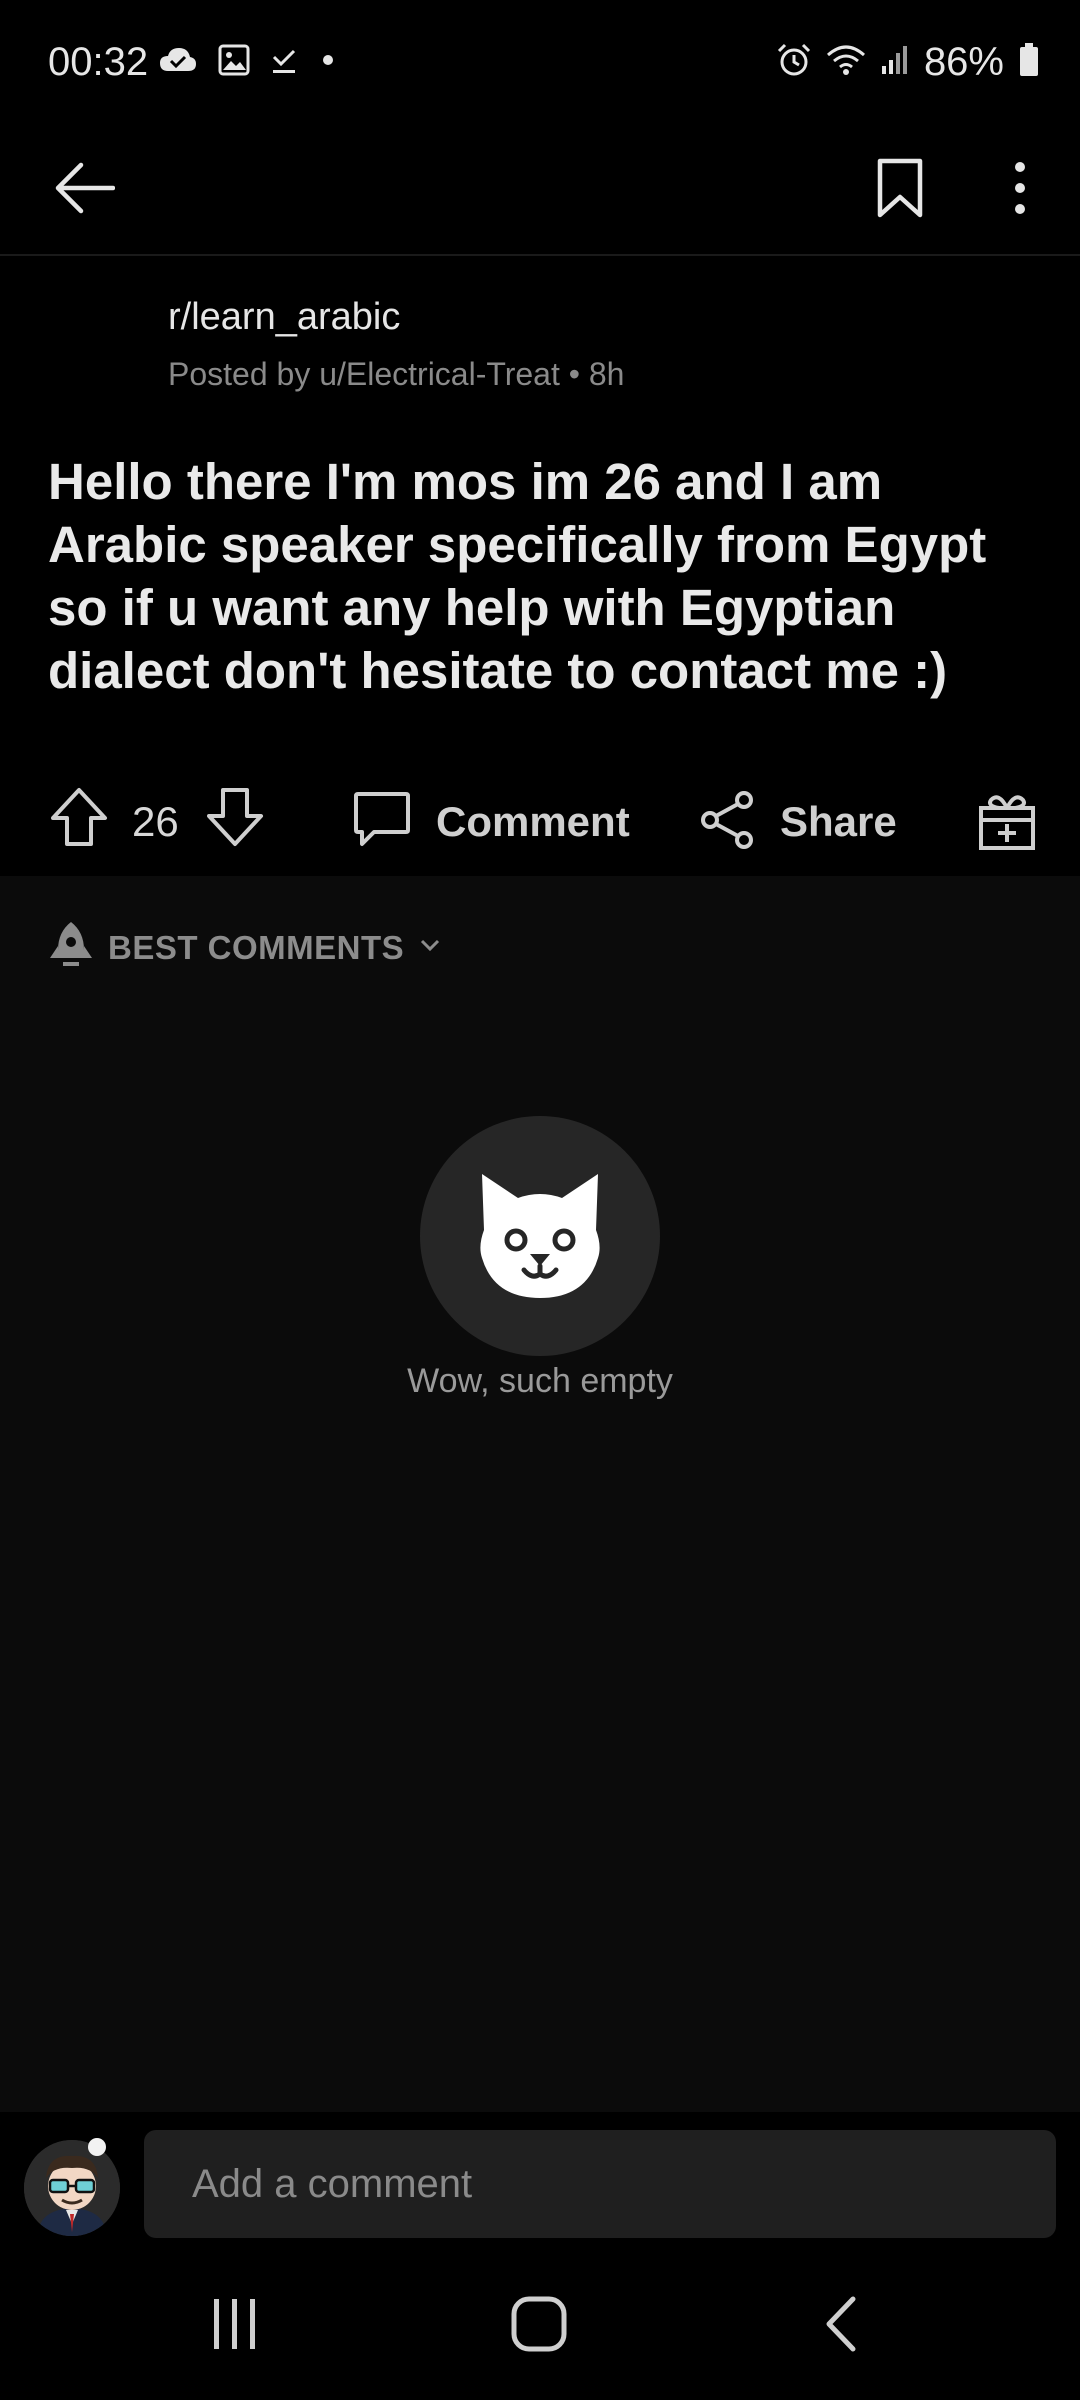 The height and width of the screenshot is (2400, 1080). Describe the element at coordinates (963, 62) in the screenshot. I see `battery-percent: 86%` at that location.